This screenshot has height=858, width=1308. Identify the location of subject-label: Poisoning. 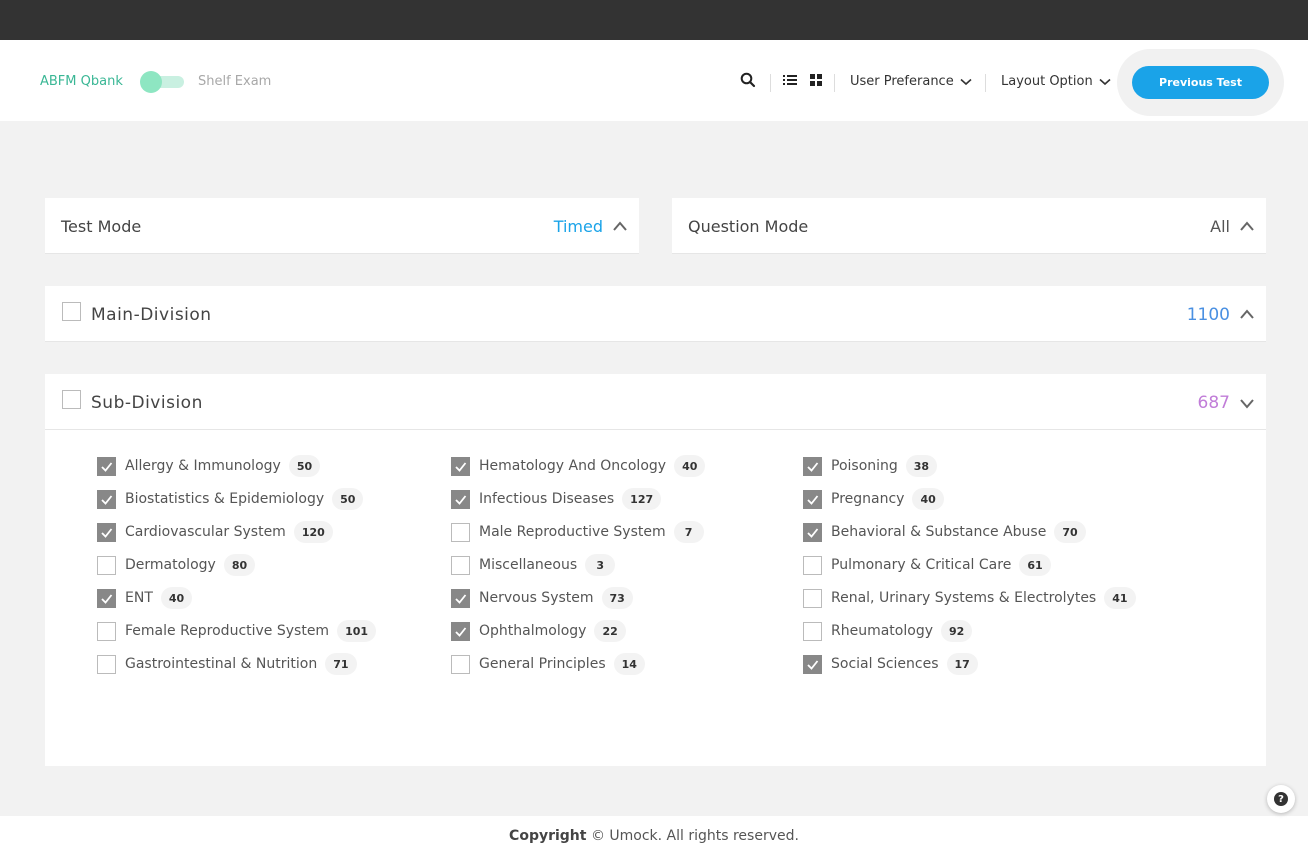
(864, 466).